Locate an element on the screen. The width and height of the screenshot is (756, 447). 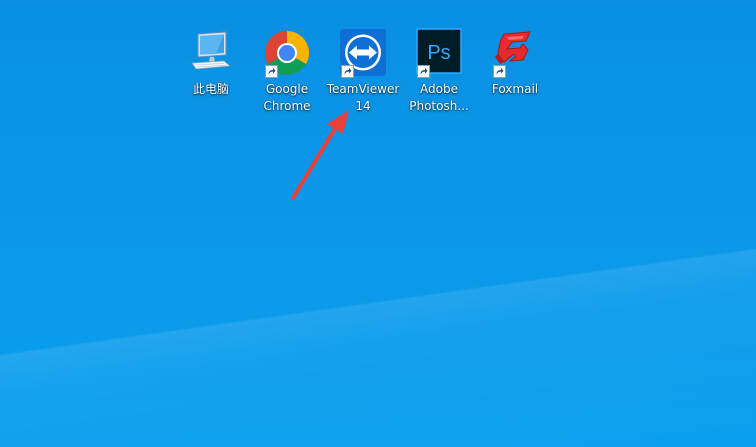
chrome-icon is located at coordinates (287, 53).